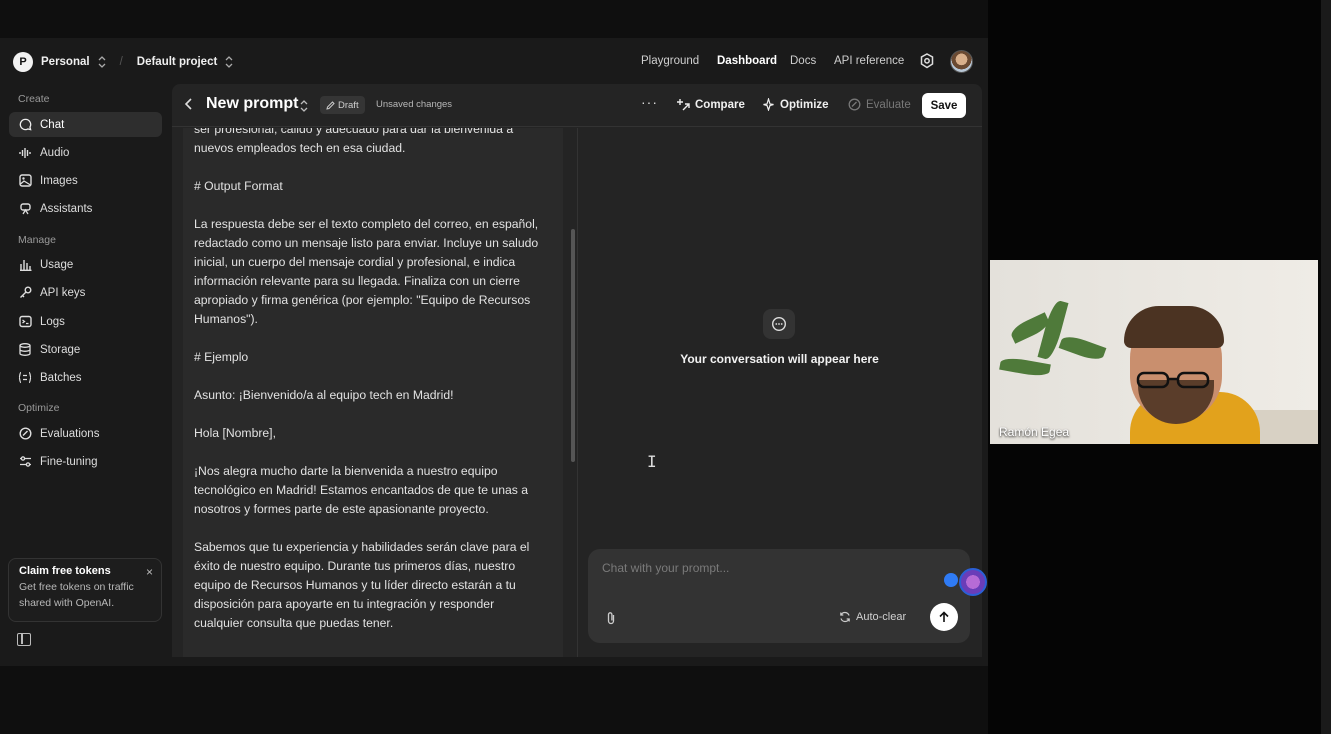  What do you see at coordinates (720, 104) in the screenshot?
I see `compare-label: Compare` at bounding box center [720, 104].